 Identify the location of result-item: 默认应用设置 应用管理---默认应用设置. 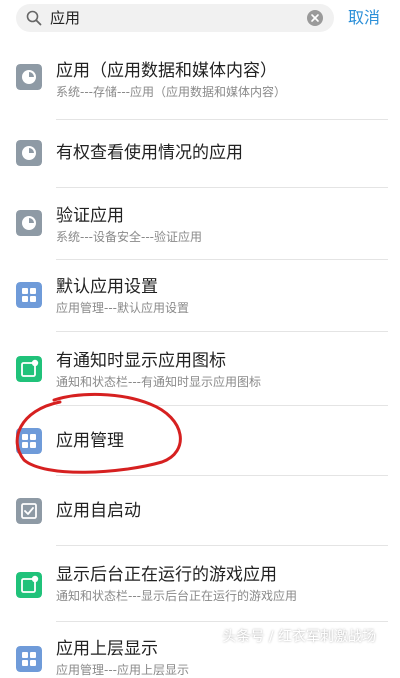
(200, 296).